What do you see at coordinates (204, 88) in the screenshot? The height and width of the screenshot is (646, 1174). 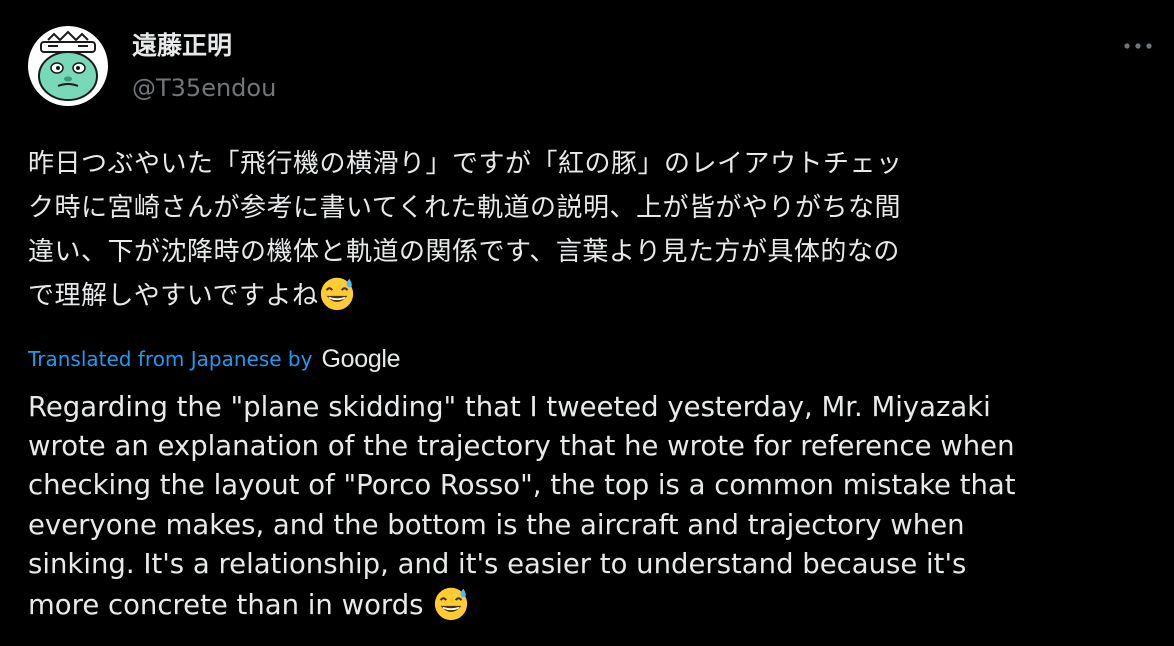 I see `author-handle: @T35endou` at bounding box center [204, 88].